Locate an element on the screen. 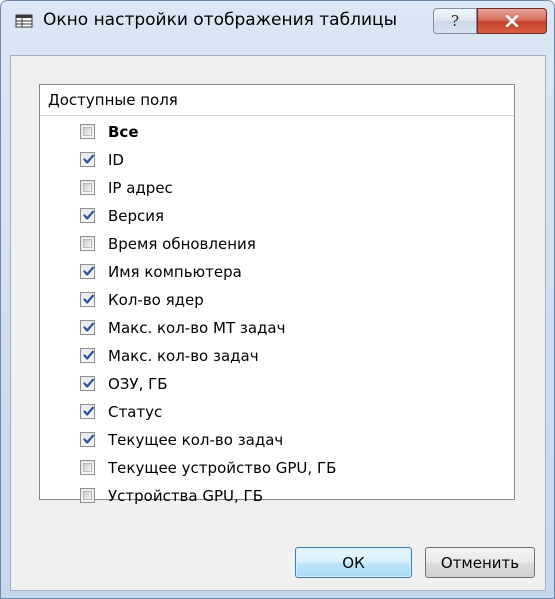  field-label: Устройства GPU, ГБ is located at coordinates (185, 496).